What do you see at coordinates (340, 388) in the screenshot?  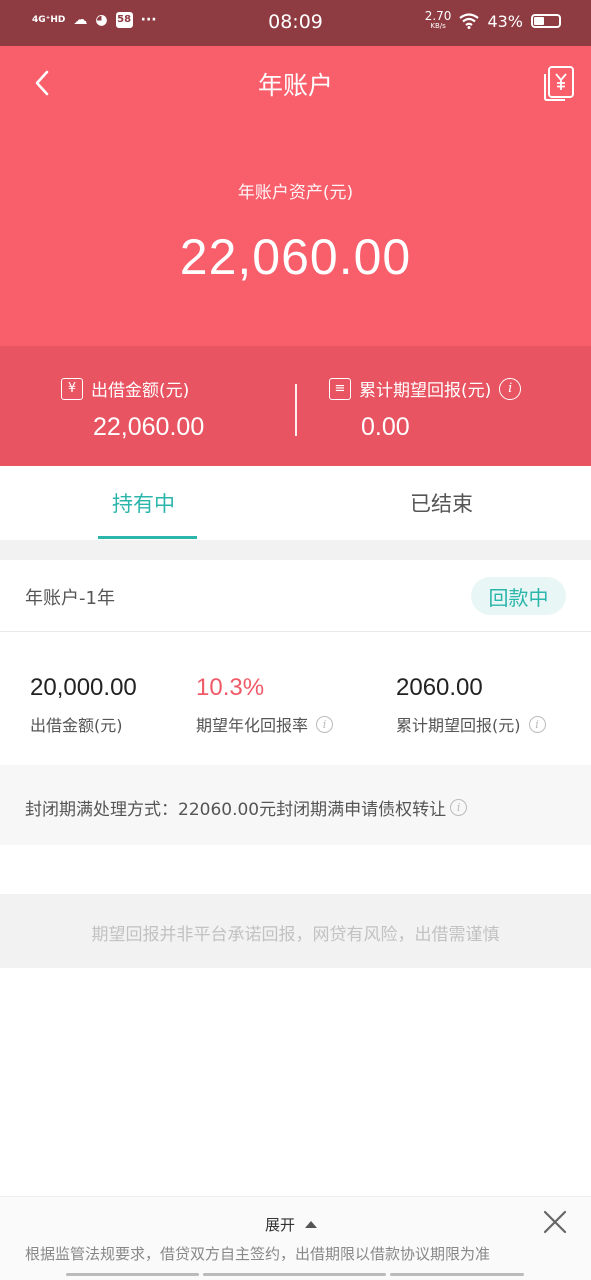 I see `list-icon: ≡` at bounding box center [340, 388].